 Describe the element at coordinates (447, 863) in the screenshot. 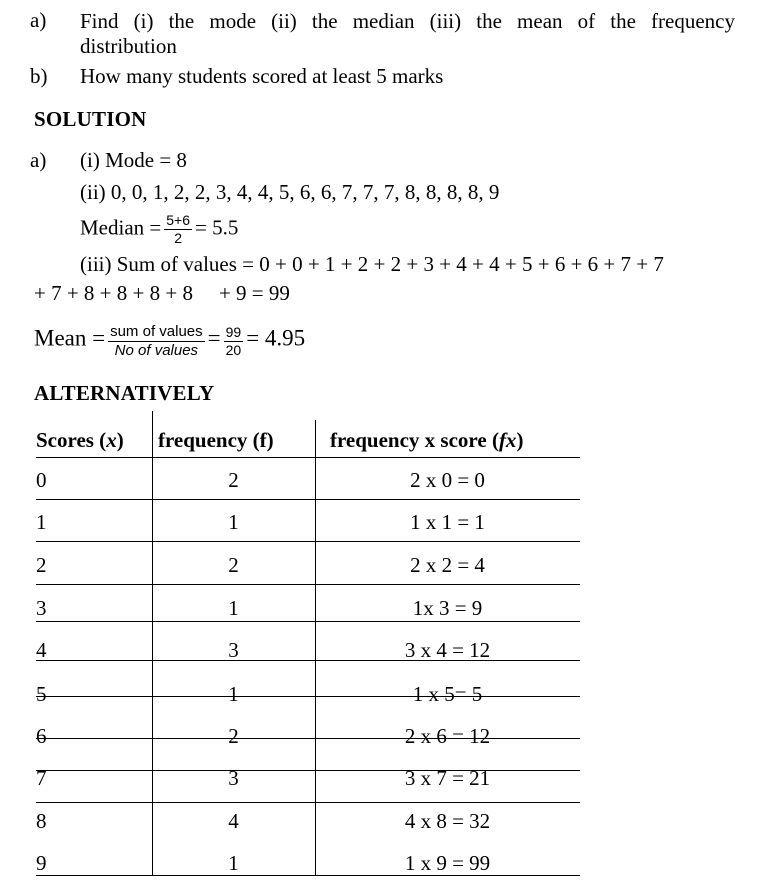

I see `table-row: 1 x 9 = 99` at that location.